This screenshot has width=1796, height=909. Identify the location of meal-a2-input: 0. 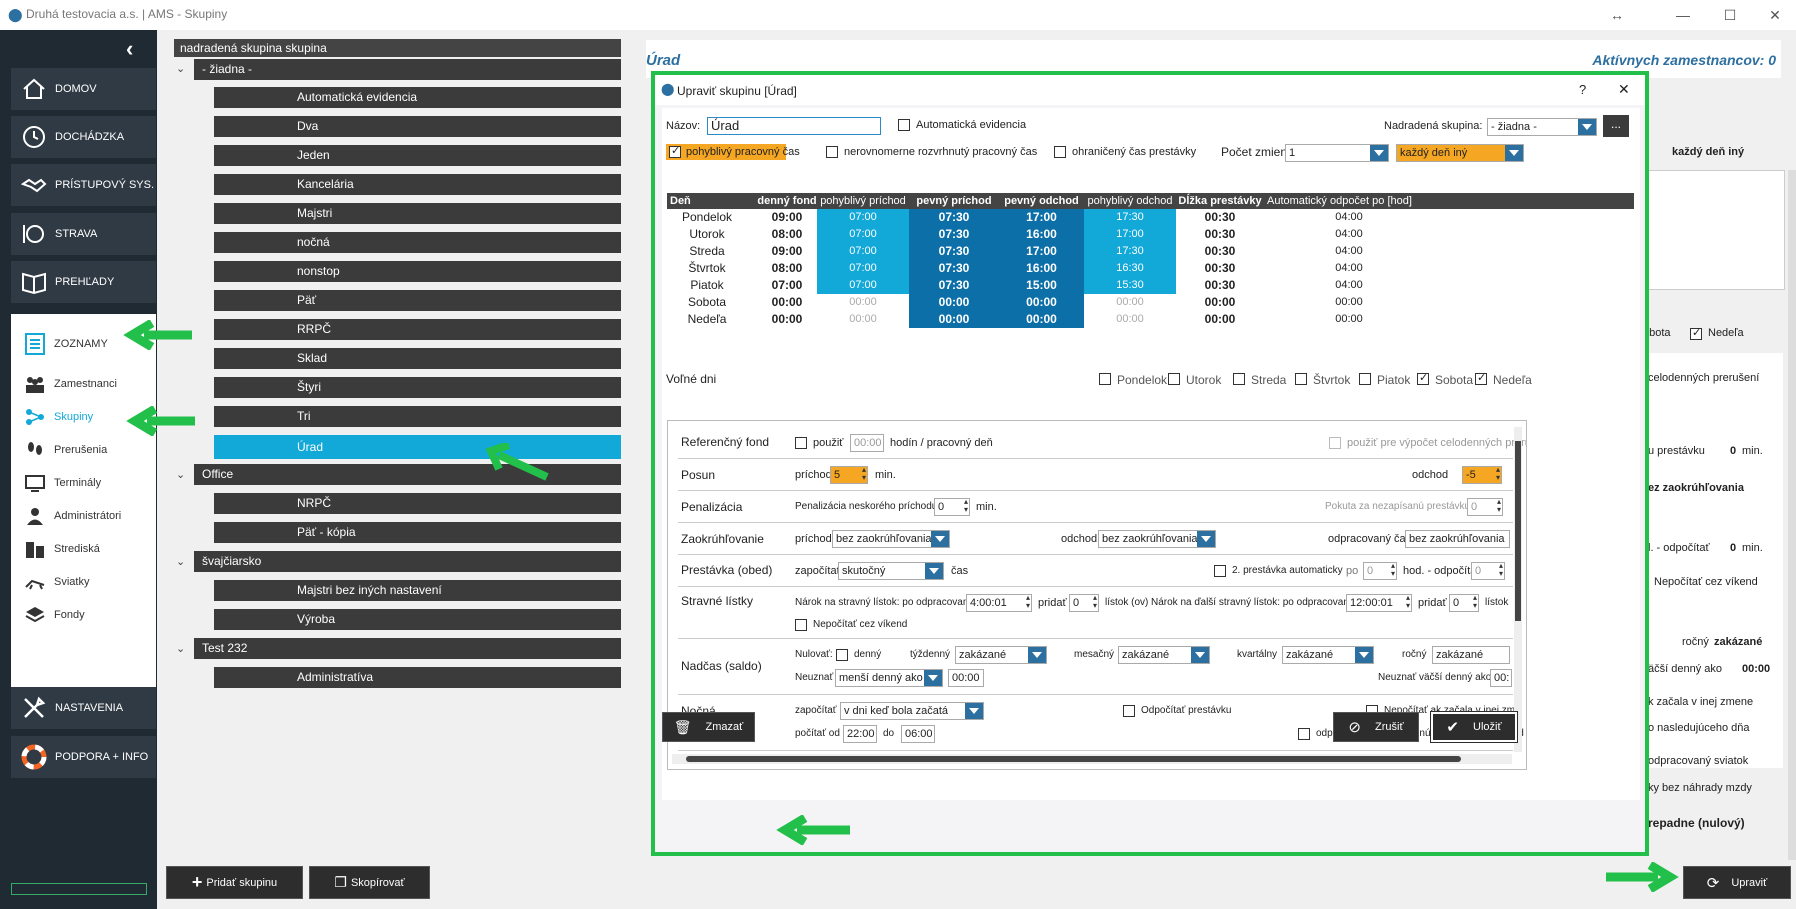
(1464, 603).